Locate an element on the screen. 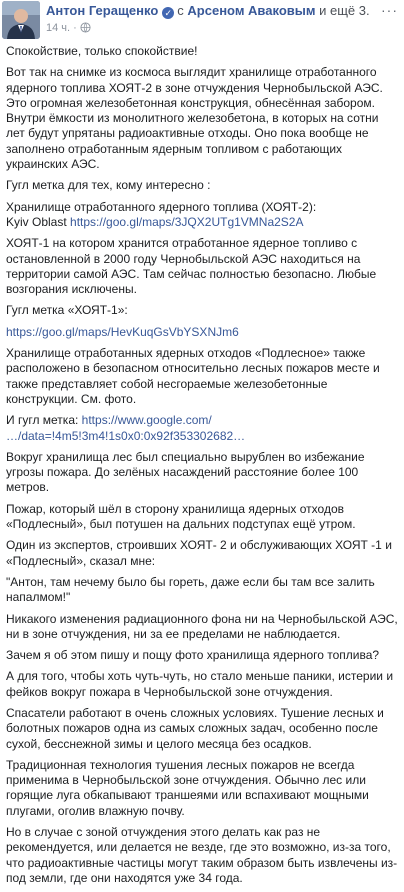  map-link: https://goo.gl/maps/3JQX2UTg1VMNa2S2A is located at coordinates (186, 222).